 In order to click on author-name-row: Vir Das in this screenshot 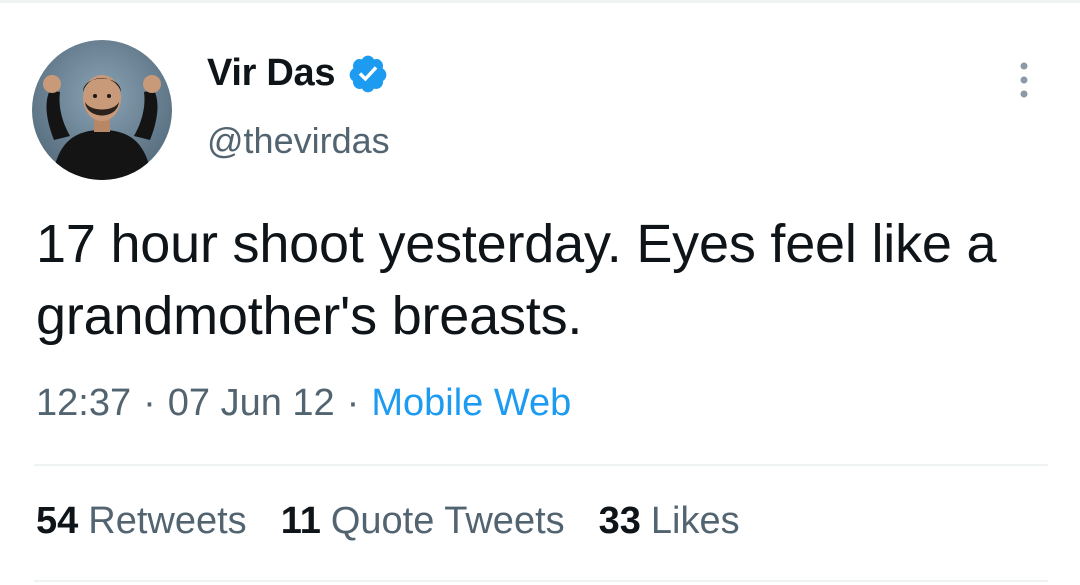, I will do `click(298, 73)`.